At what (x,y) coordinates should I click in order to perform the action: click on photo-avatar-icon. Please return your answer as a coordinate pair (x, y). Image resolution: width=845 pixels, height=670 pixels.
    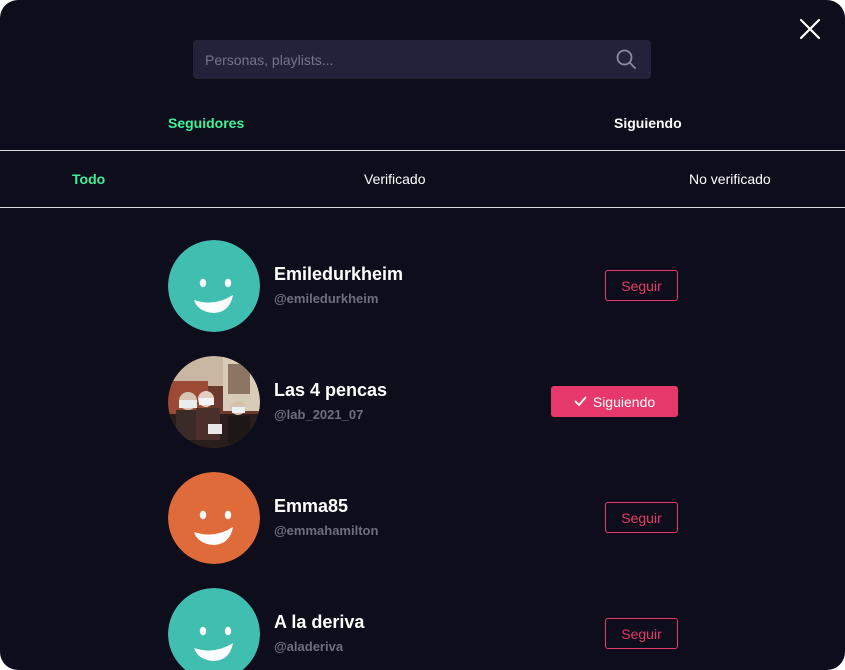
    Looking at the image, I should click on (214, 402).